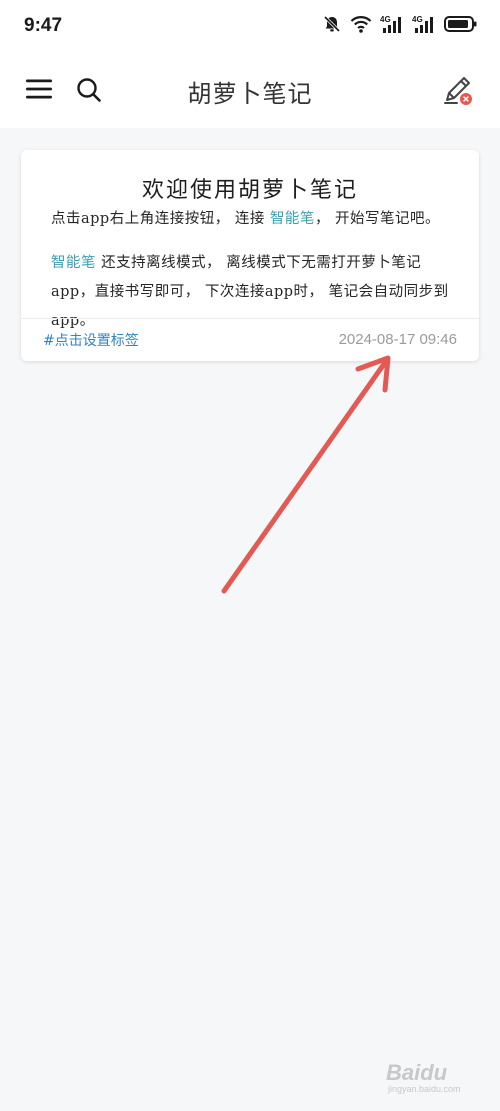  I want to click on watermark: Baidu jingyan.baidu.com, so click(432, 1078).